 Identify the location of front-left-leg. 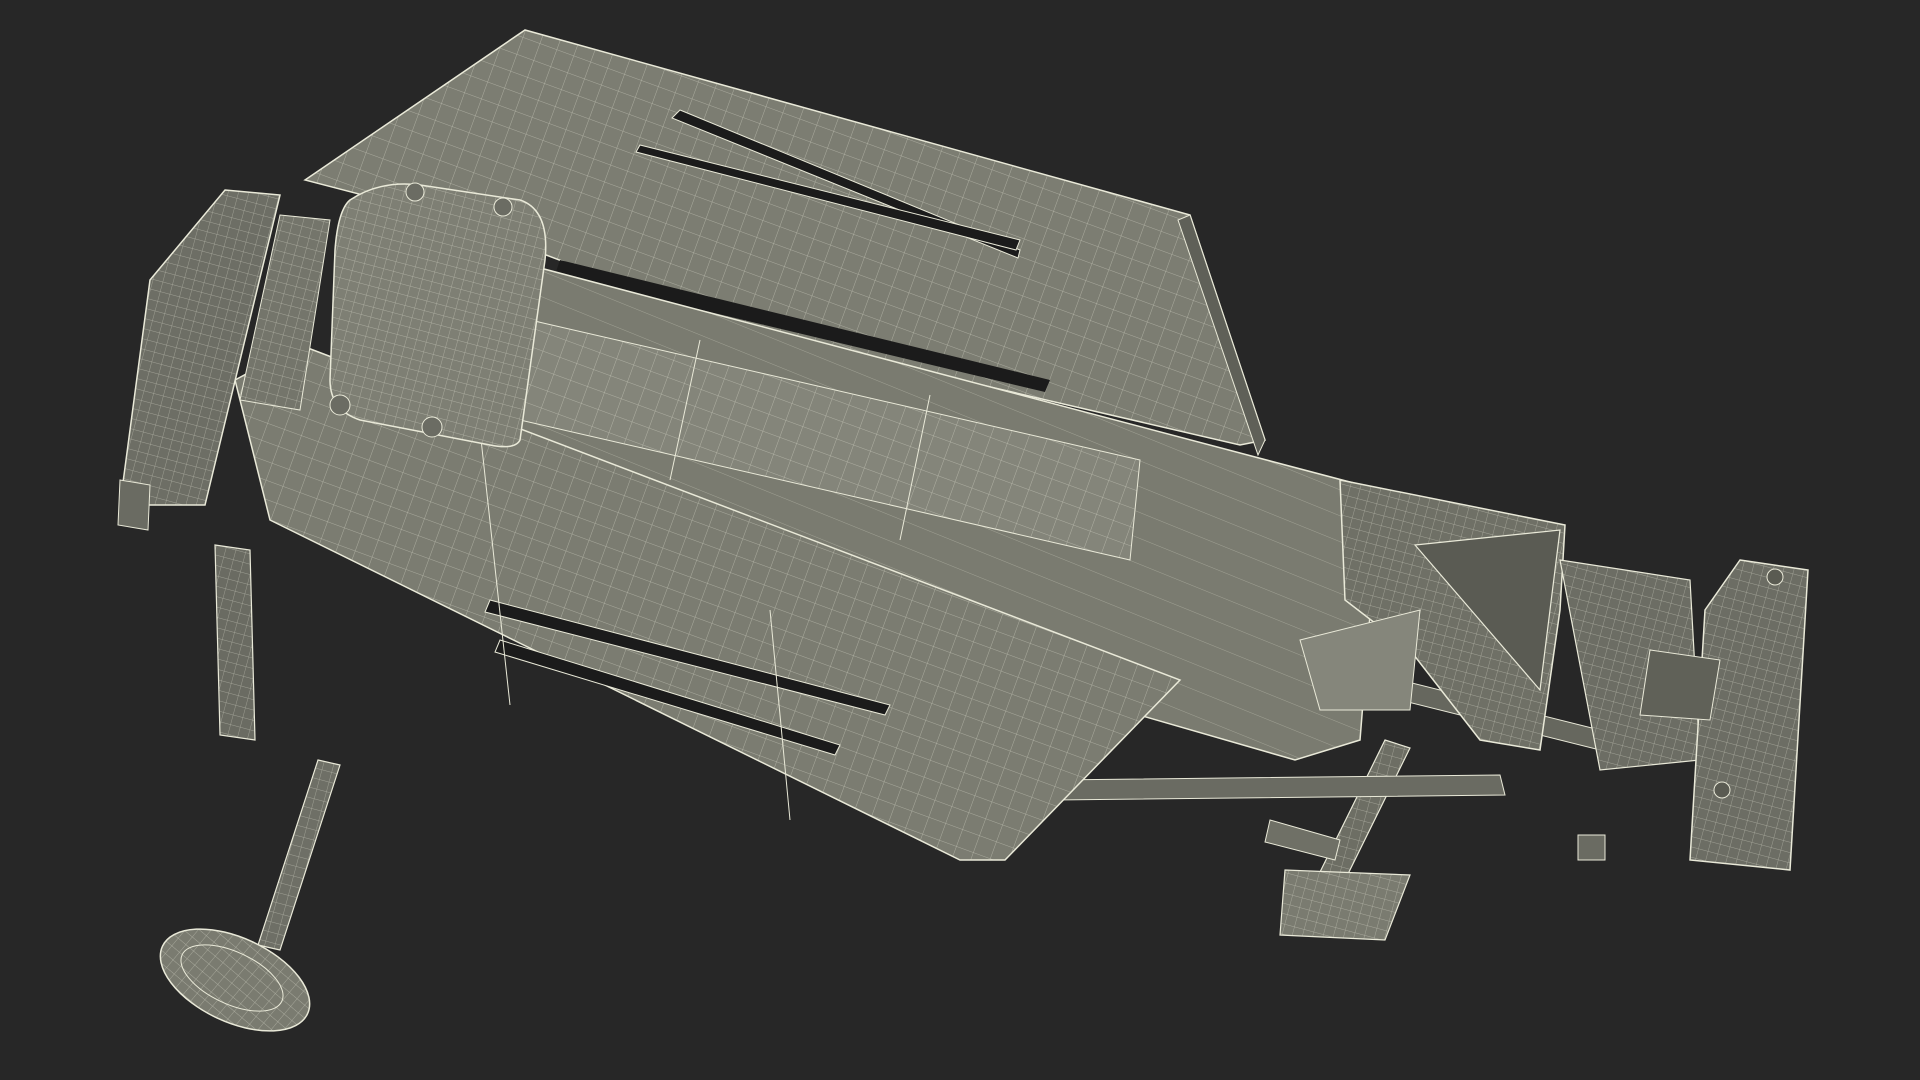
(277, 747).